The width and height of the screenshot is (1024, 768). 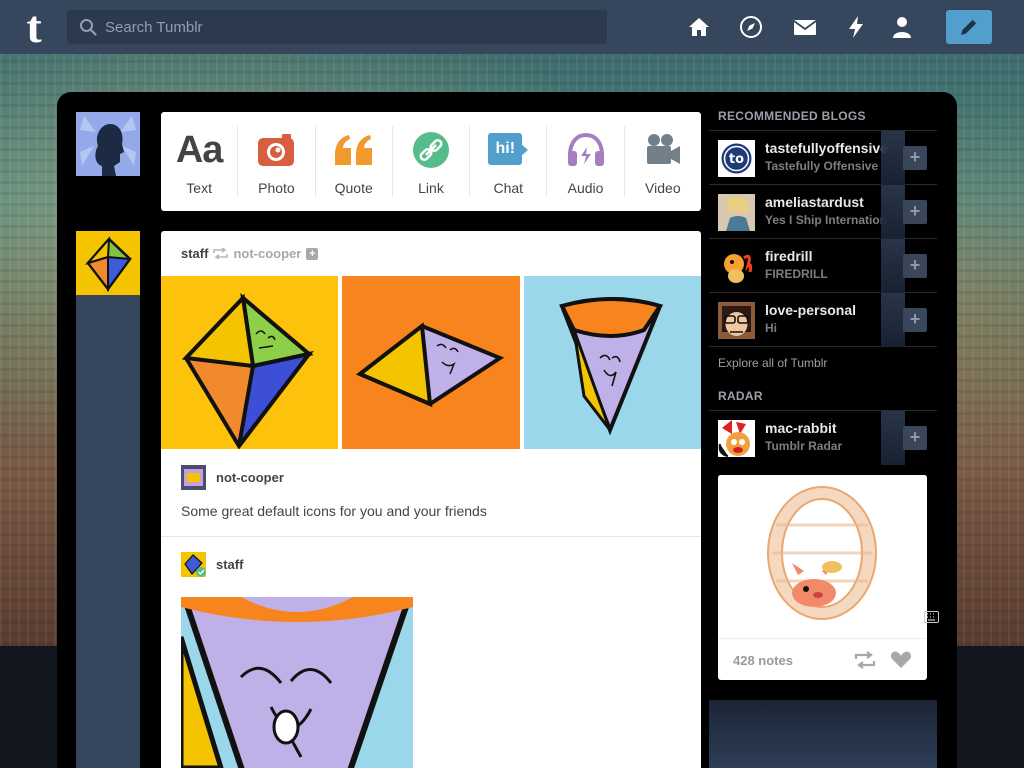 What do you see at coordinates (88, 27) in the screenshot?
I see `search-icon` at bounding box center [88, 27].